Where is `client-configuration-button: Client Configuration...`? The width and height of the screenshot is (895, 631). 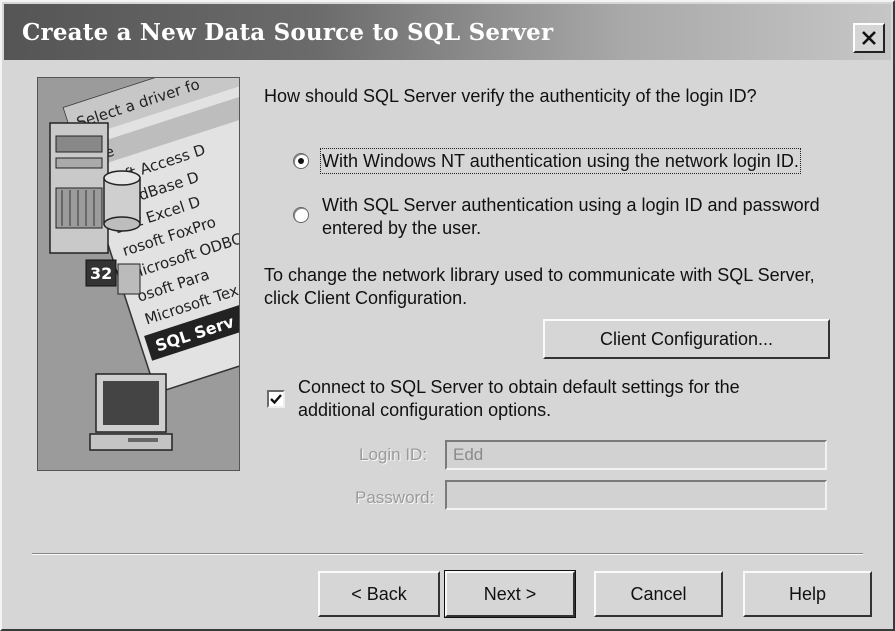
client-configuration-button: Client Configuration... is located at coordinates (686, 339).